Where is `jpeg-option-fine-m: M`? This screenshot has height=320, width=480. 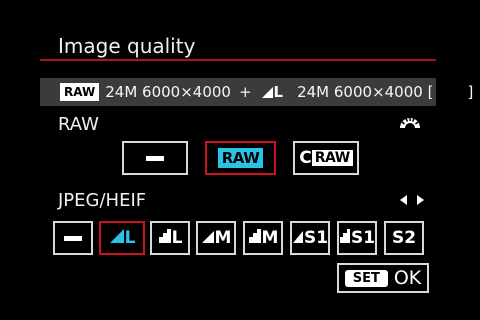 jpeg-option-fine-m: M is located at coordinates (216, 238).